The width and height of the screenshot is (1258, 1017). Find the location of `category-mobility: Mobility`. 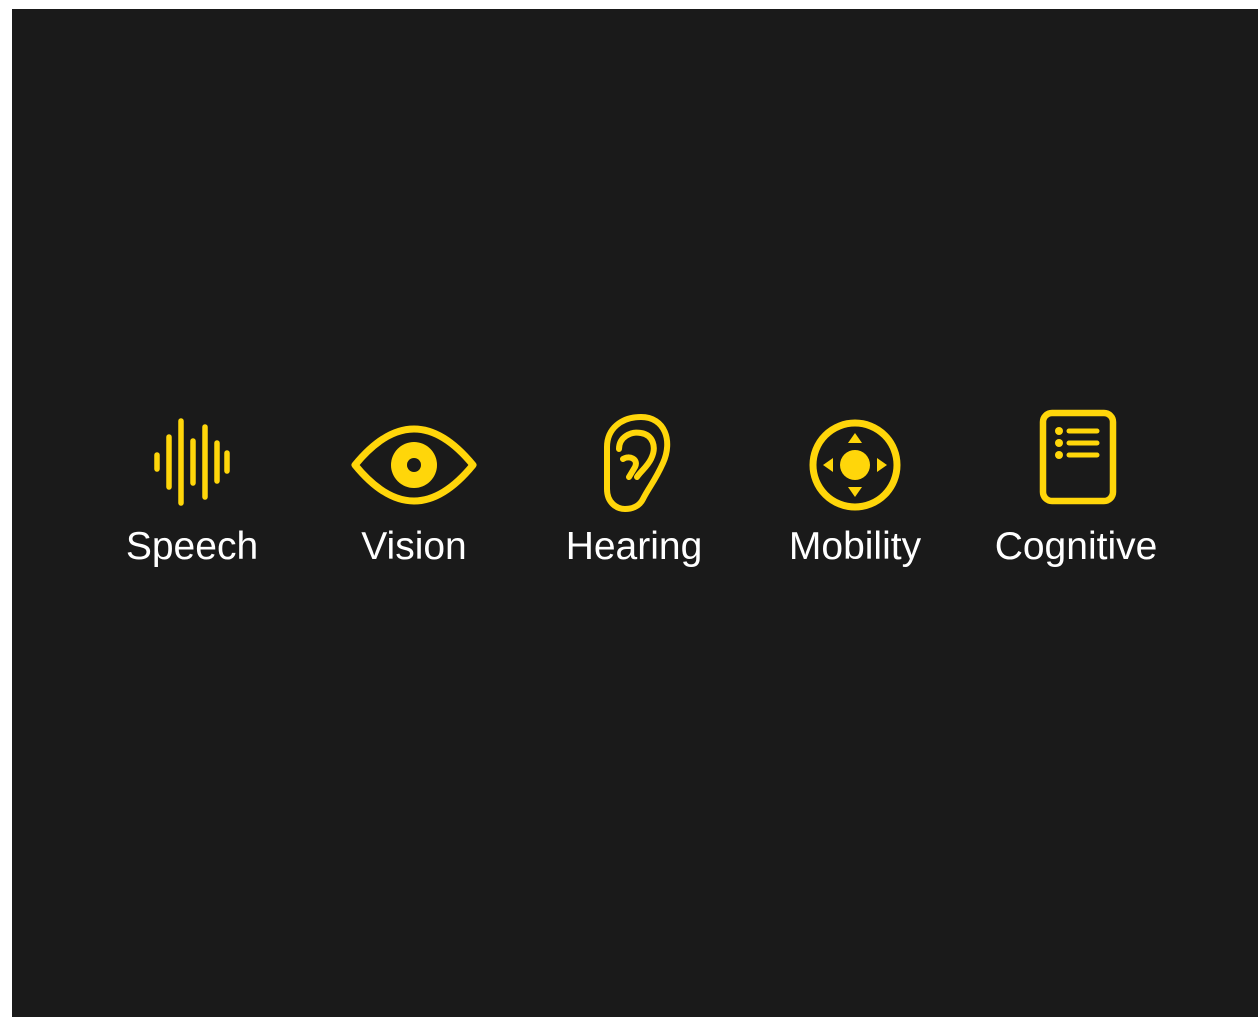

category-mobility: Mobility is located at coordinates (855, 492).